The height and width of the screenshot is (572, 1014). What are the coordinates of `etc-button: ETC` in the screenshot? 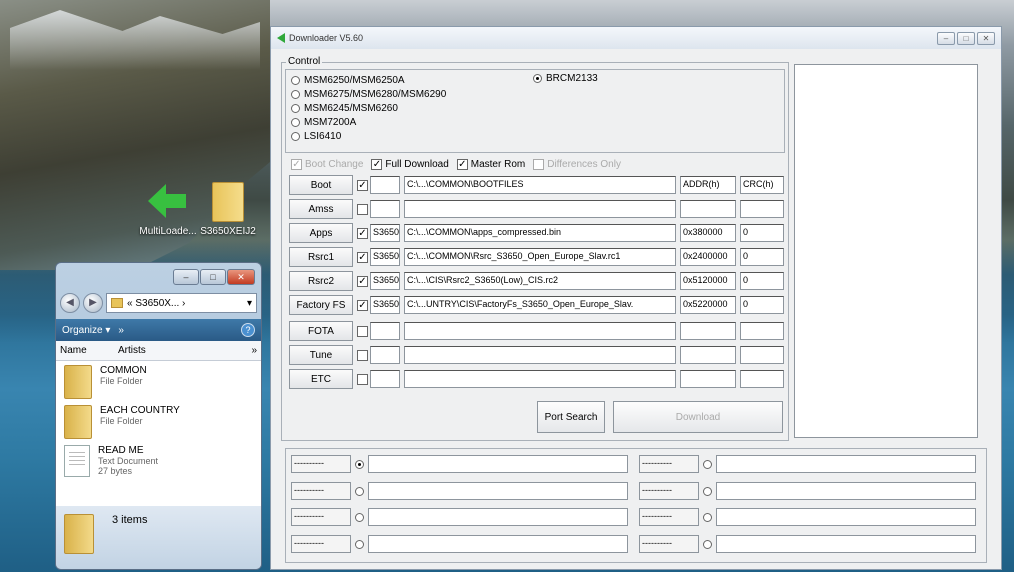 It's located at (321, 379).